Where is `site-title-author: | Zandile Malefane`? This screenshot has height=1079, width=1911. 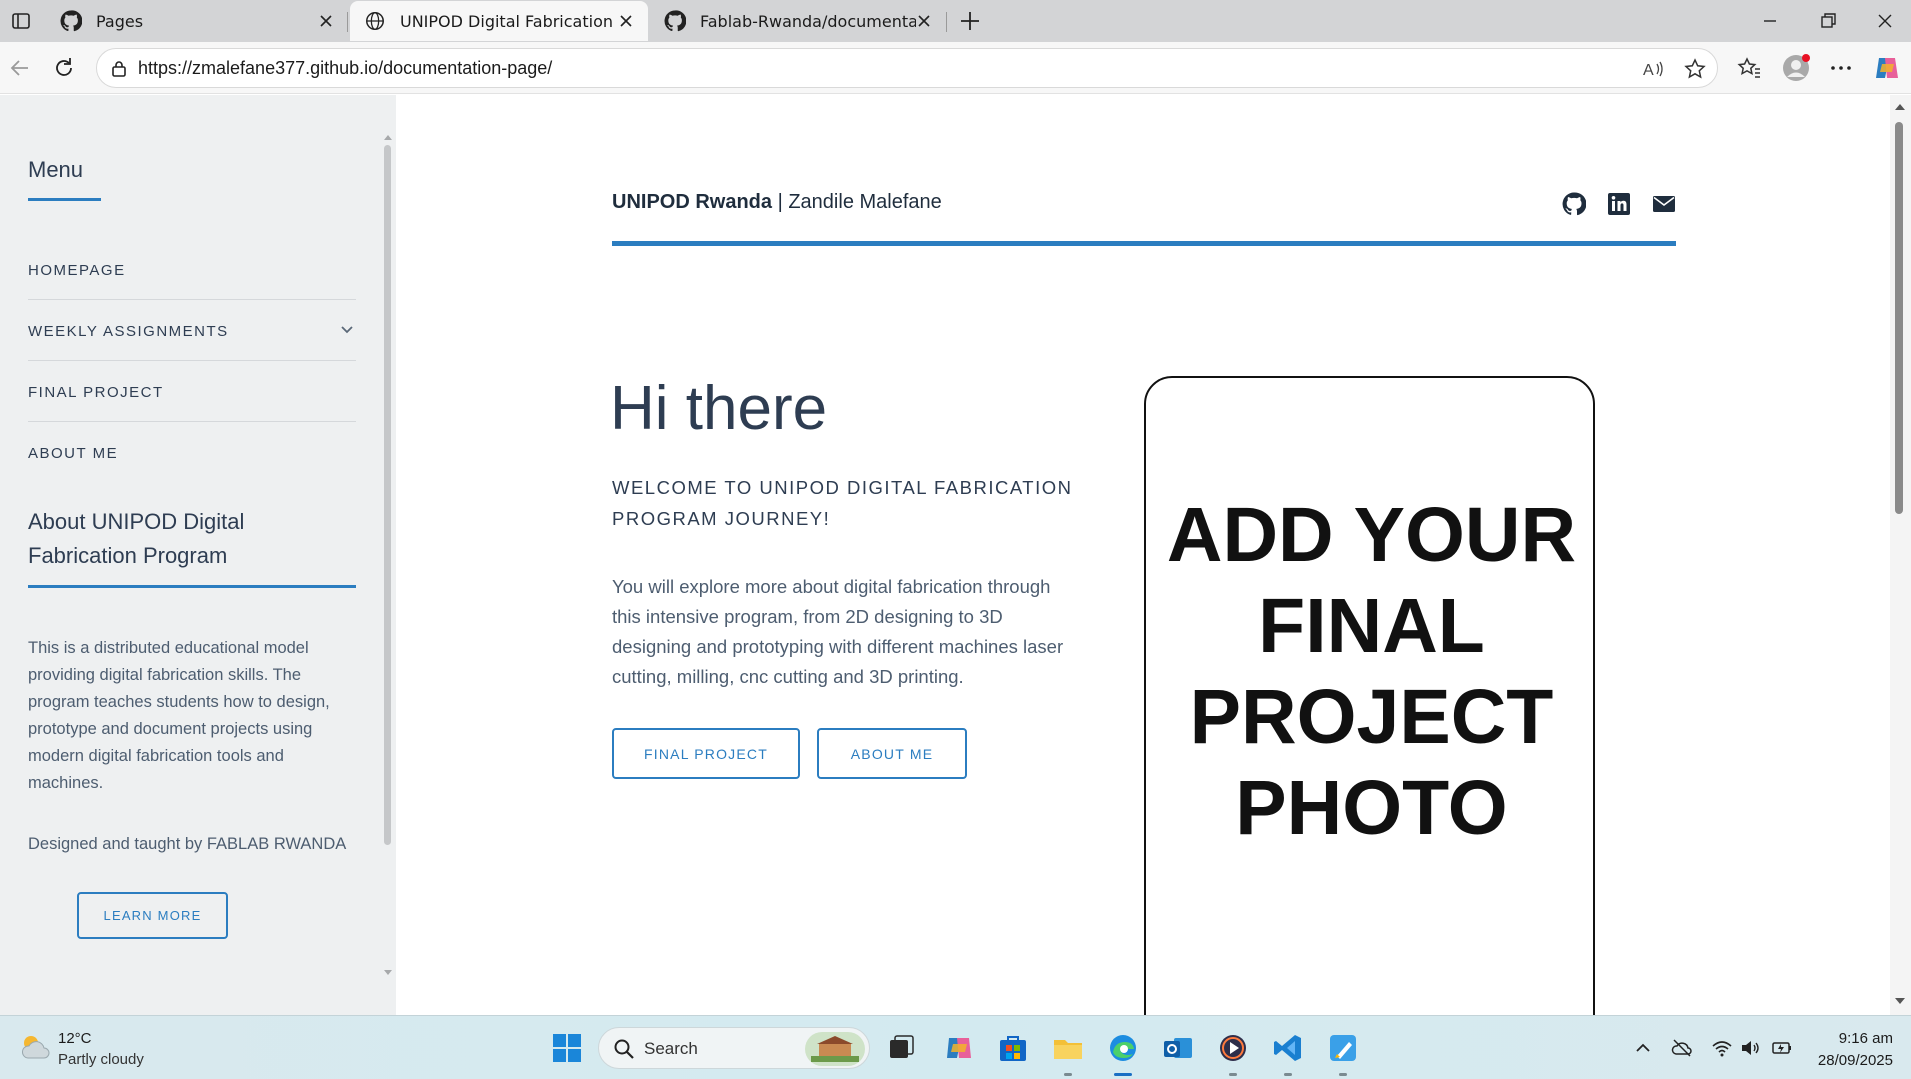
site-title-author: | Zandile Malefane is located at coordinates (857, 202).